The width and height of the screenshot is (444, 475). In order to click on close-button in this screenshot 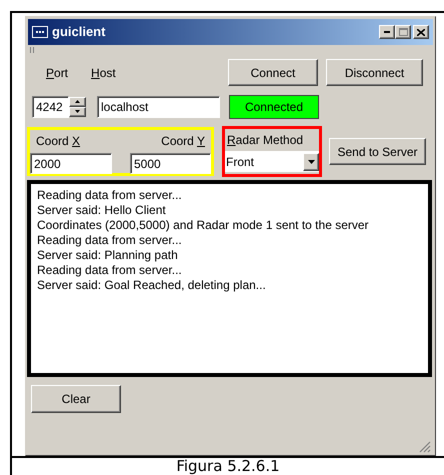, I will do `click(421, 32)`.